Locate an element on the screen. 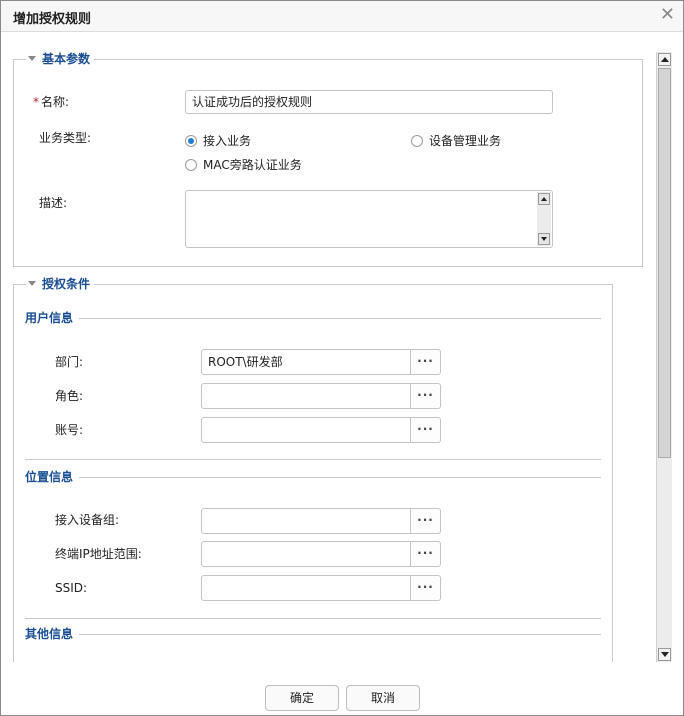  device-group-browse-button: ··· is located at coordinates (426, 521).